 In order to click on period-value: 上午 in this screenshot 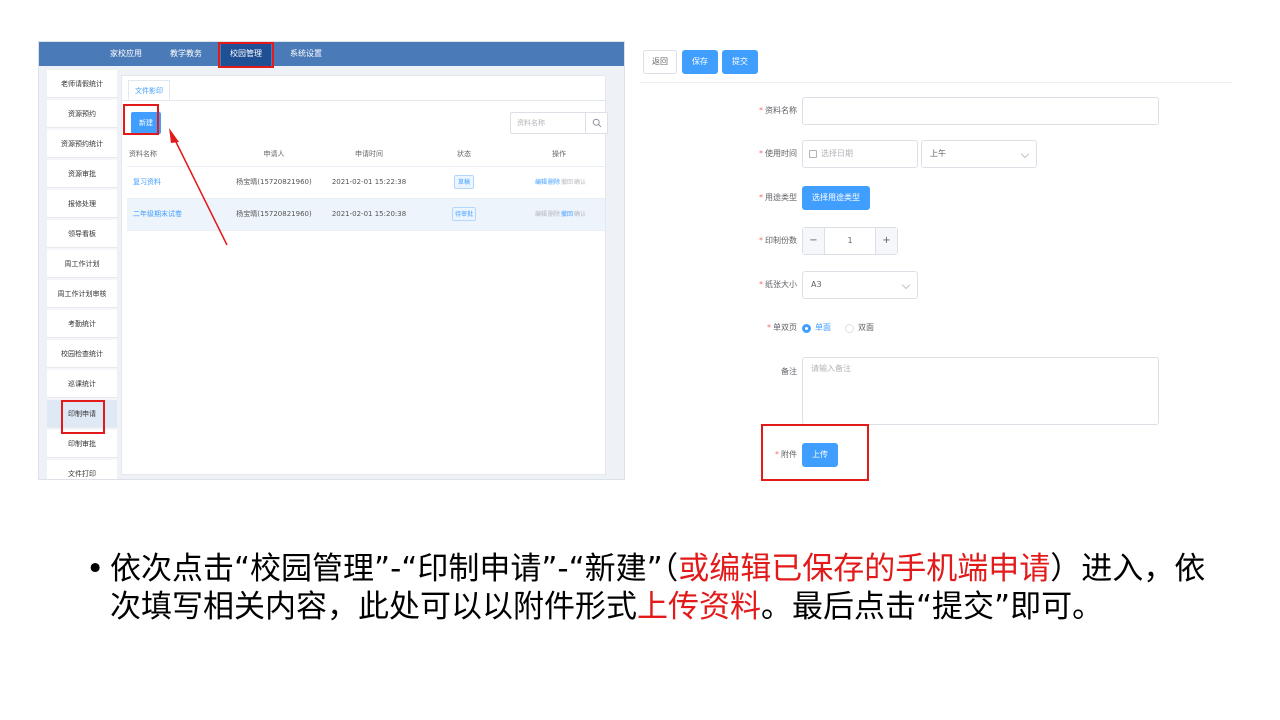, I will do `click(938, 153)`.